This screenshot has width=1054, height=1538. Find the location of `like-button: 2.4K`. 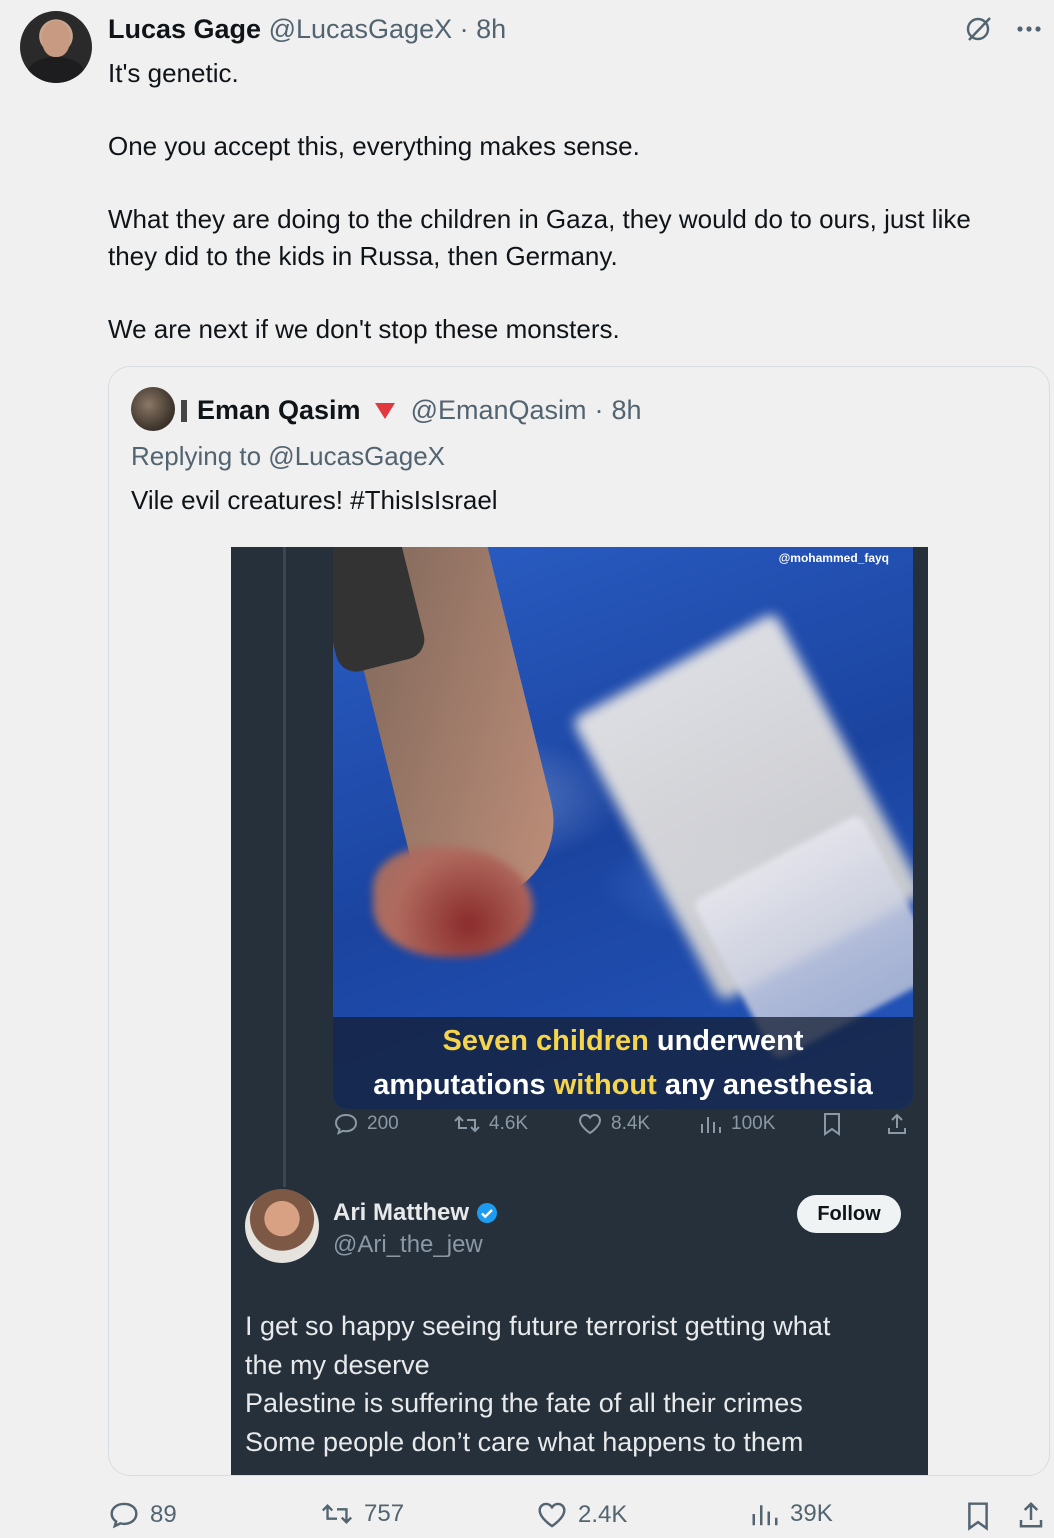

like-button: 2.4K is located at coordinates (581, 1515).